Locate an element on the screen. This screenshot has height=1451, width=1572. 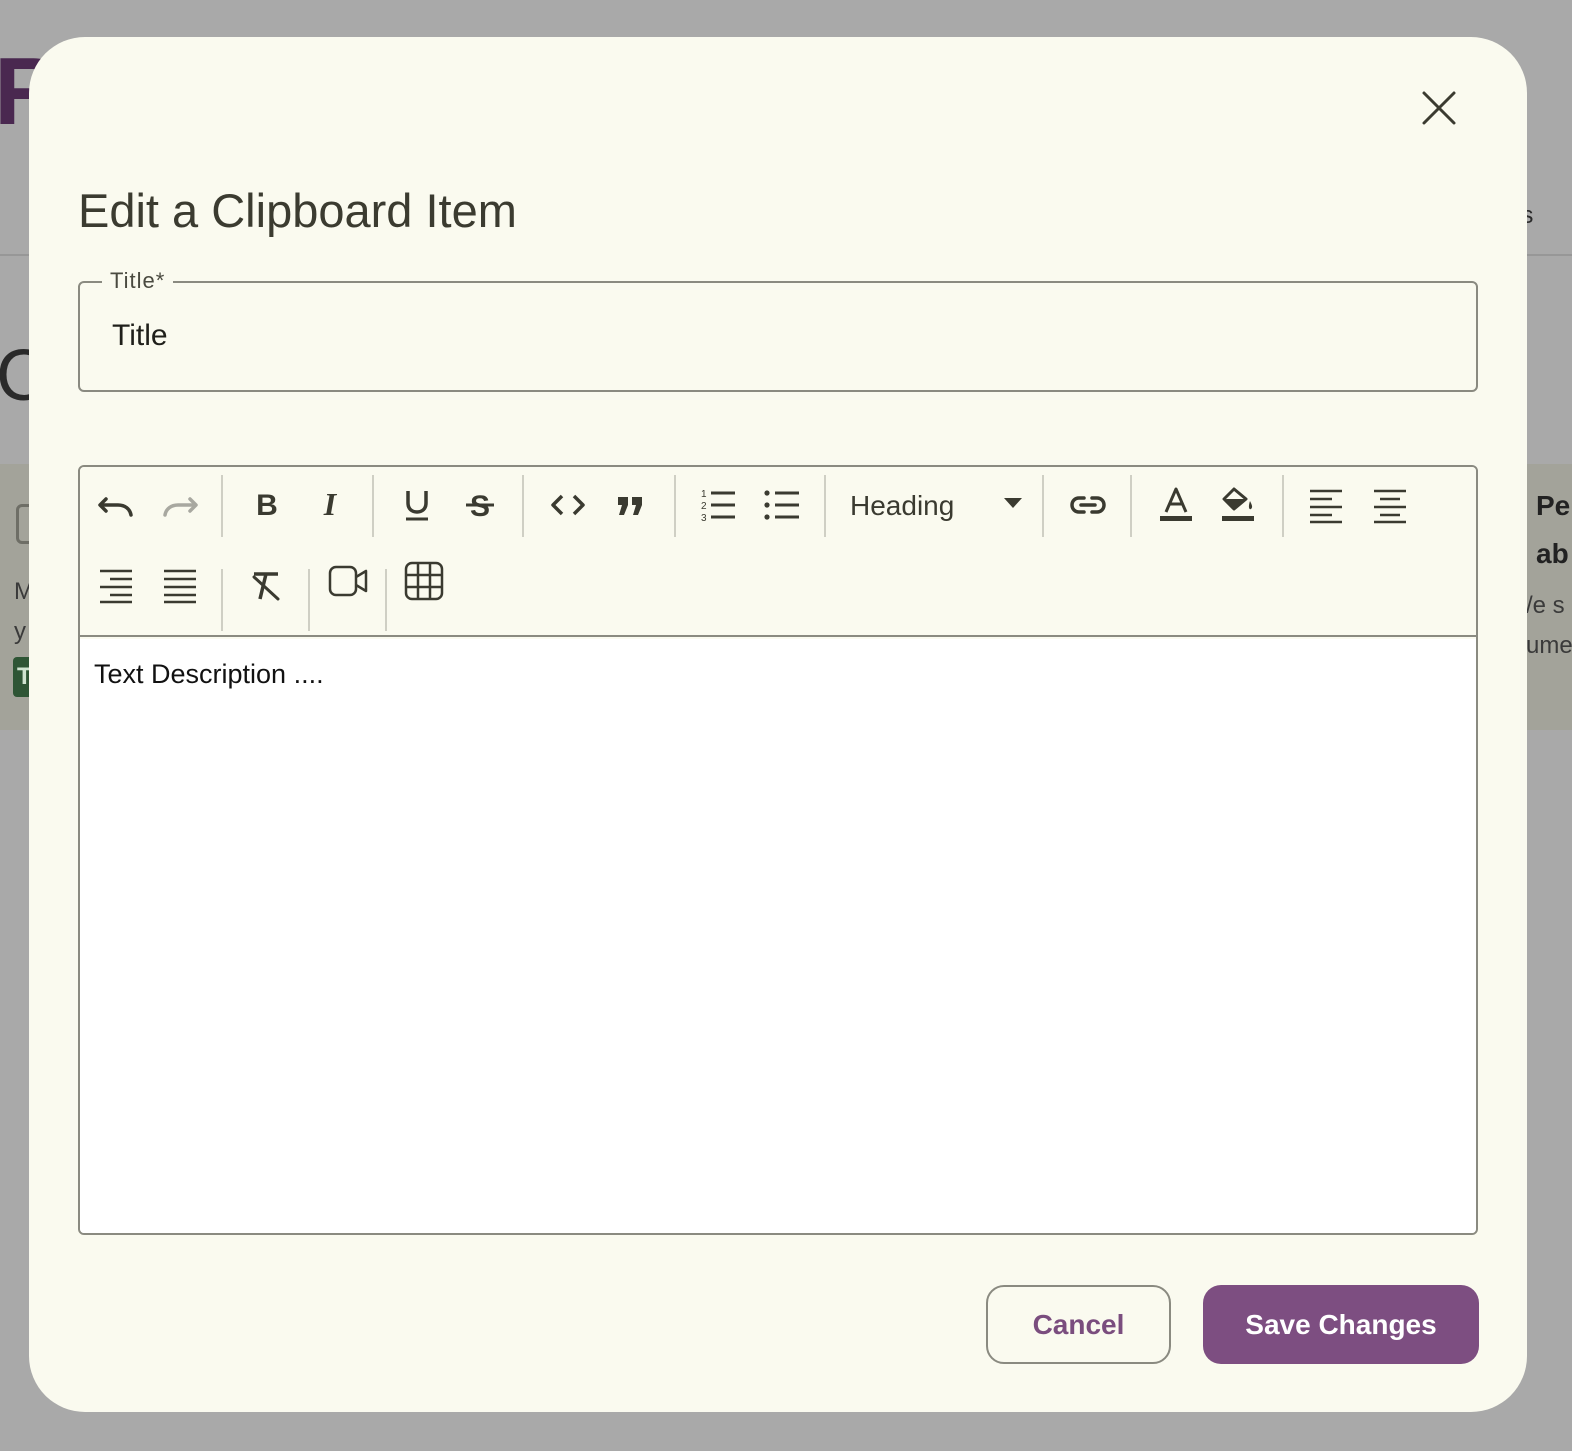
italic-button: I is located at coordinates (330, 505).